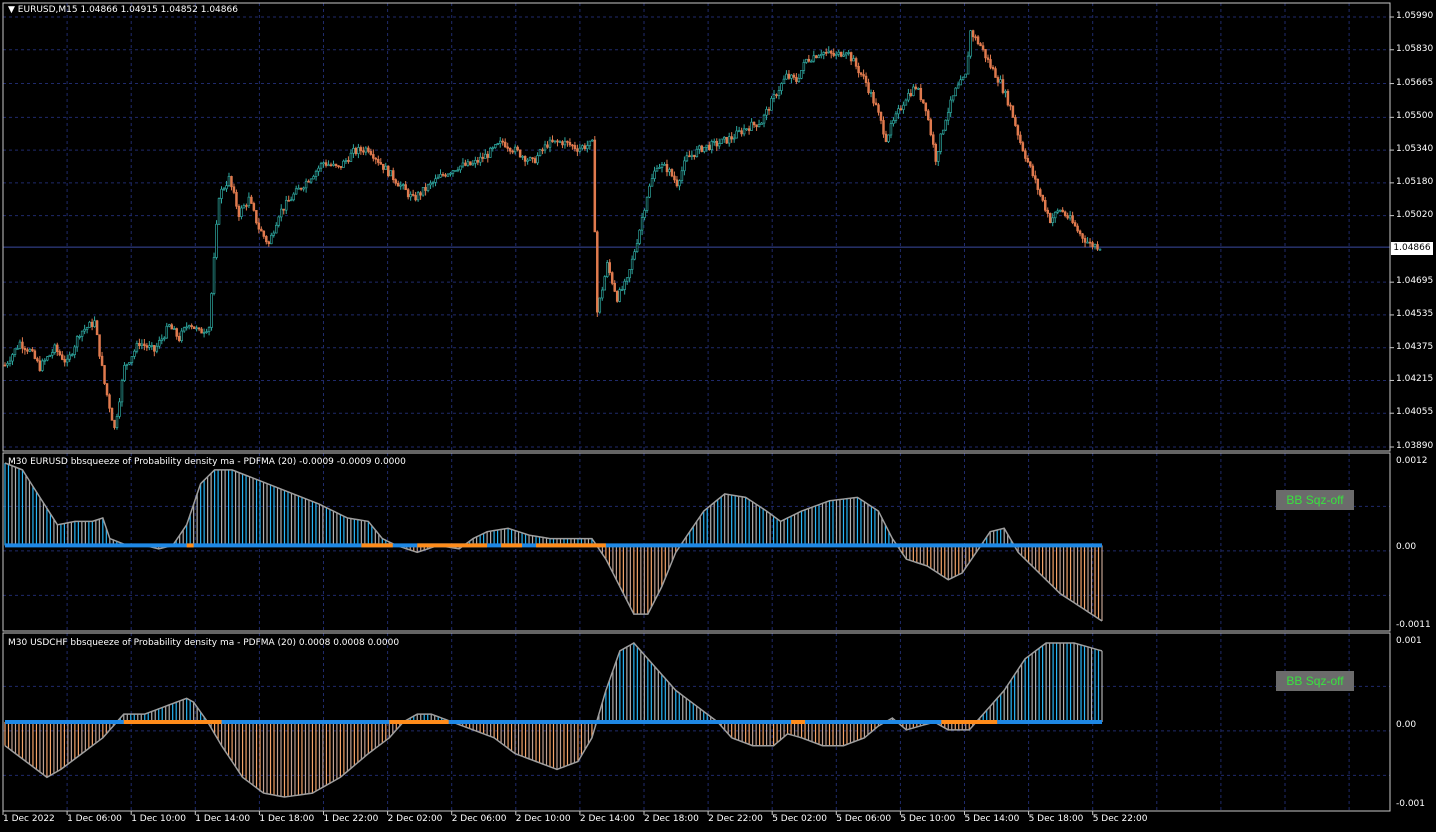 The height and width of the screenshot is (832, 1436). Describe the element at coordinates (671, 819) in the screenshot. I see `time-label: 2 Dec 18:00` at that location.